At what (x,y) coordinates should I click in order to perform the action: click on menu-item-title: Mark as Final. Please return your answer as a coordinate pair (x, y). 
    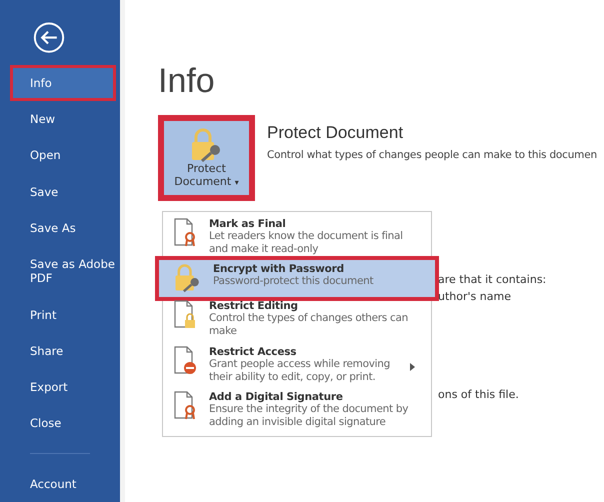
    Looking at the image, I should click on (248, 224).